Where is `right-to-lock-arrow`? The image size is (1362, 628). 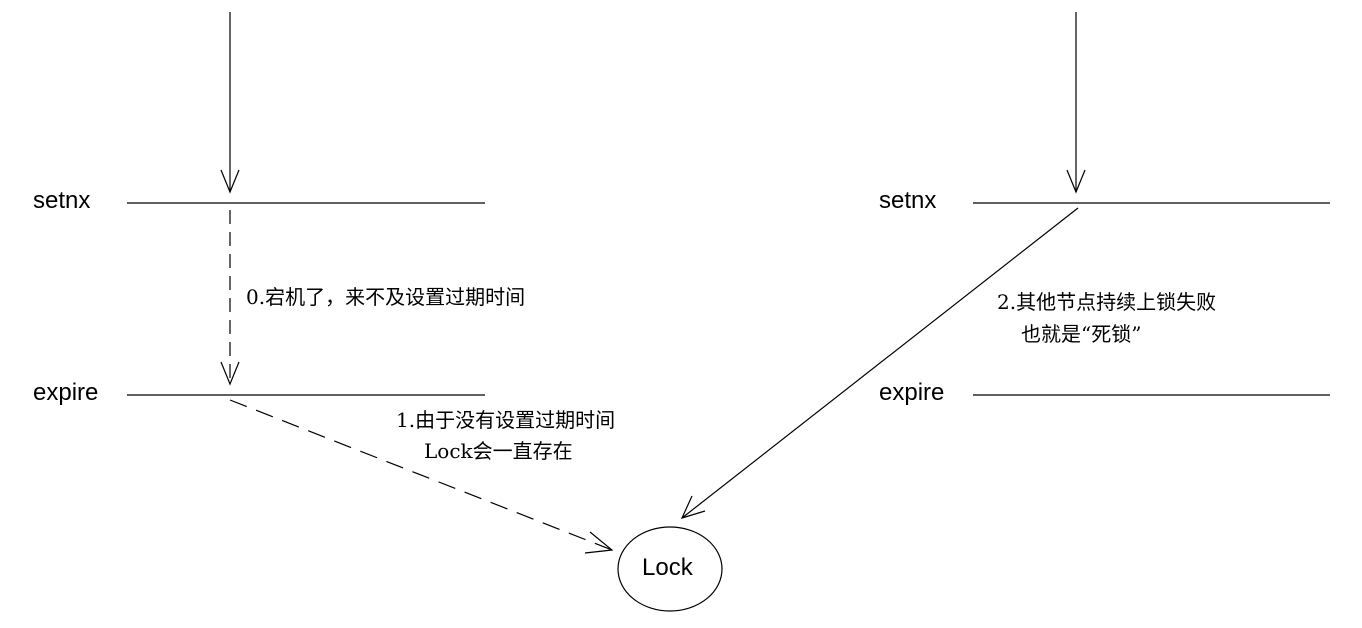 right-to-lock-arrow is located at coordinates (880, 363).